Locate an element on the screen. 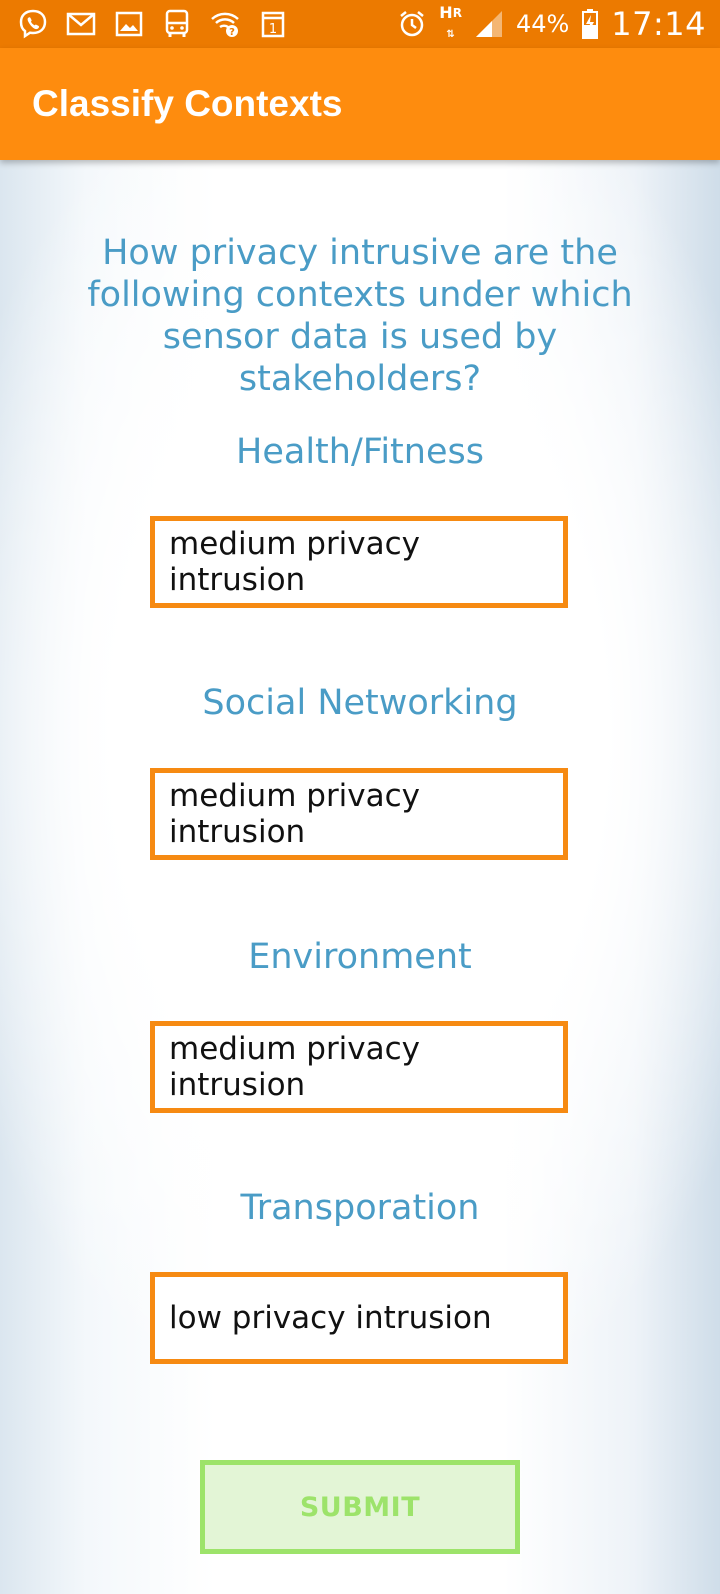 This screenshot has height=1594, width=720. calendar-icon: 1 is located at coordinates (273, 24).